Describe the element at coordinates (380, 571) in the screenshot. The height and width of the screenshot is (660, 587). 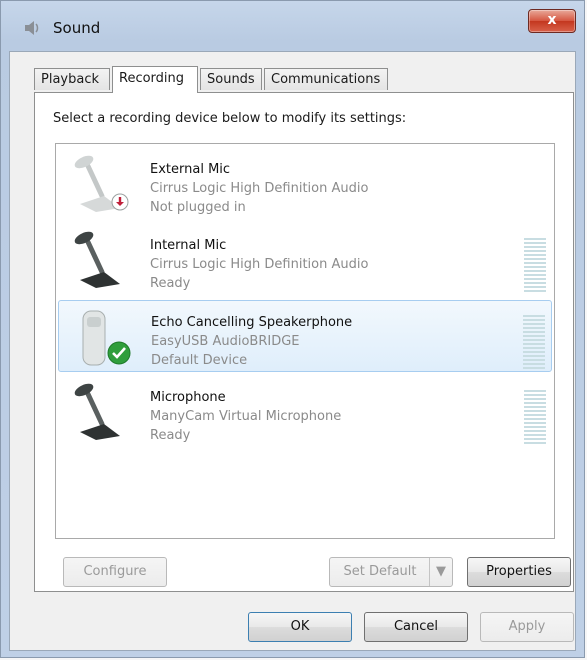
I see `set-default-label: Set Default` at that location.